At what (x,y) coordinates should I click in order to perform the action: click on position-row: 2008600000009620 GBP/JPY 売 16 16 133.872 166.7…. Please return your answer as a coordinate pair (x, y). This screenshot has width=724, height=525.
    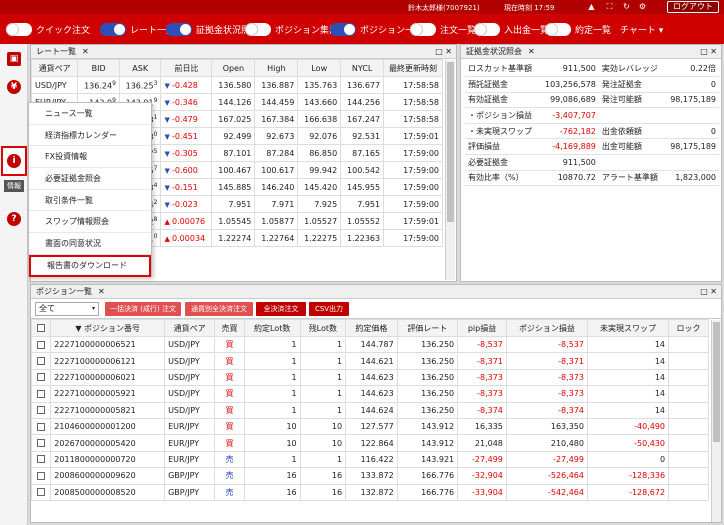
    Looking at the image, I should click on (369, 476).